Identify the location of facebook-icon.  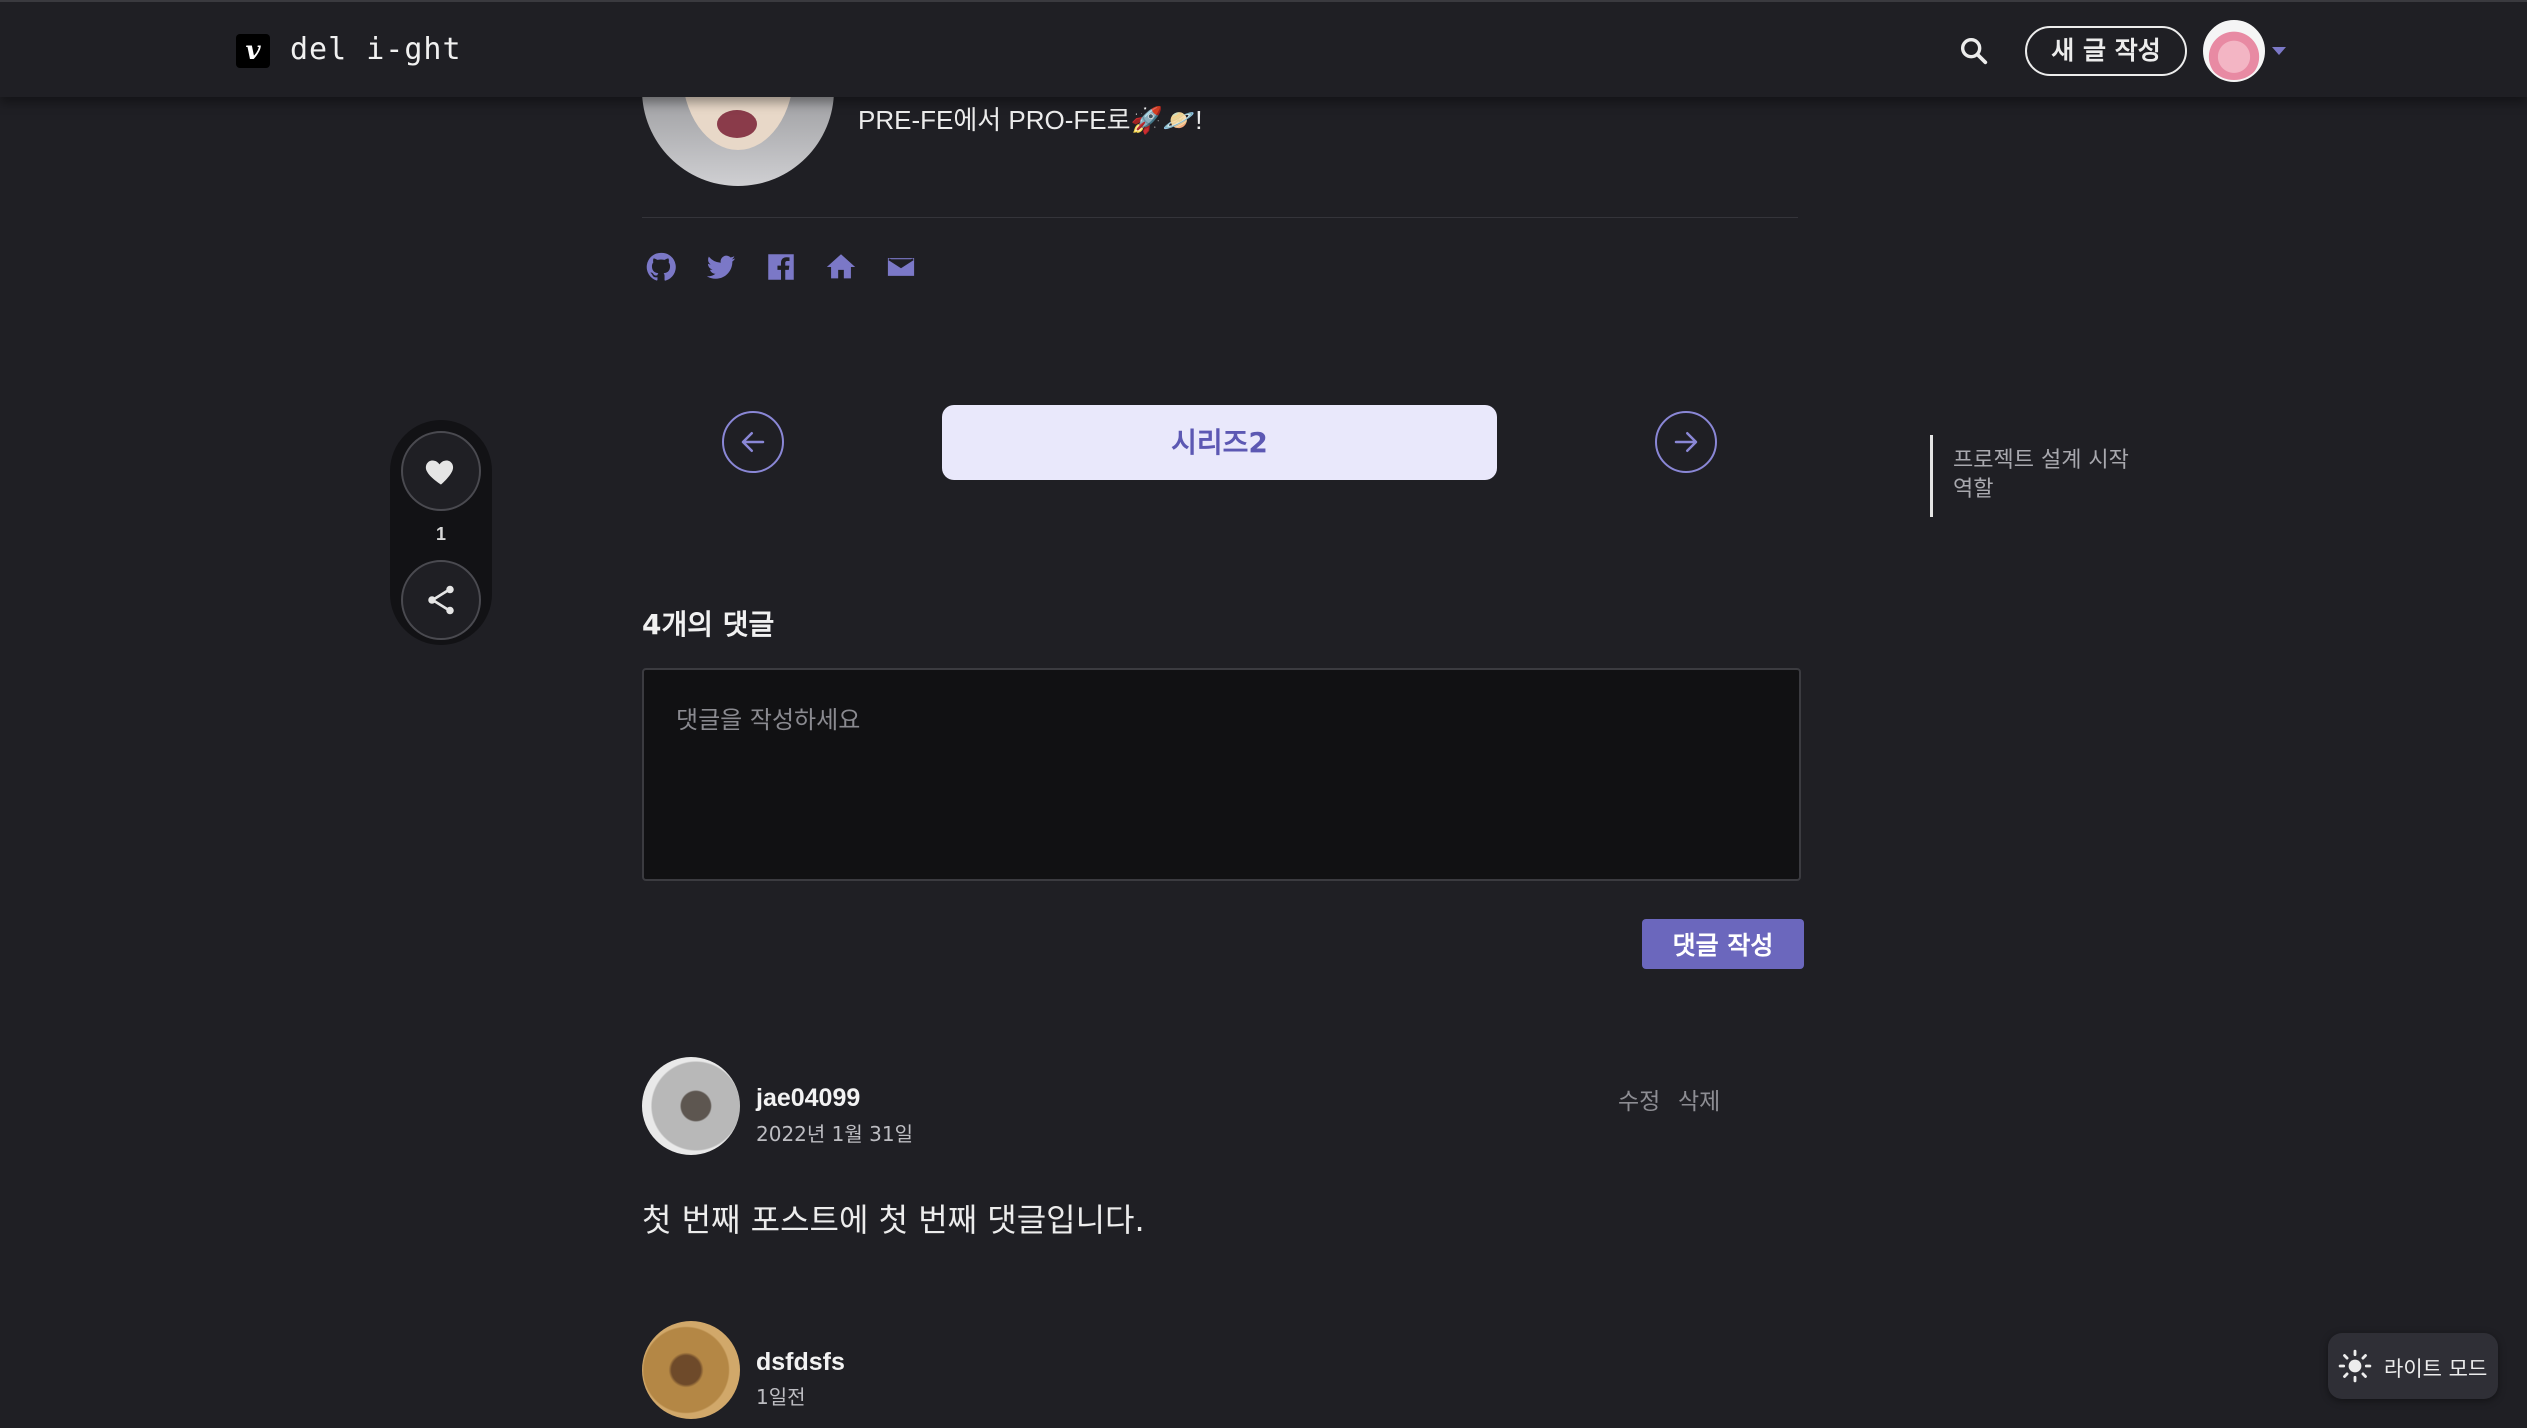
(781, 267).